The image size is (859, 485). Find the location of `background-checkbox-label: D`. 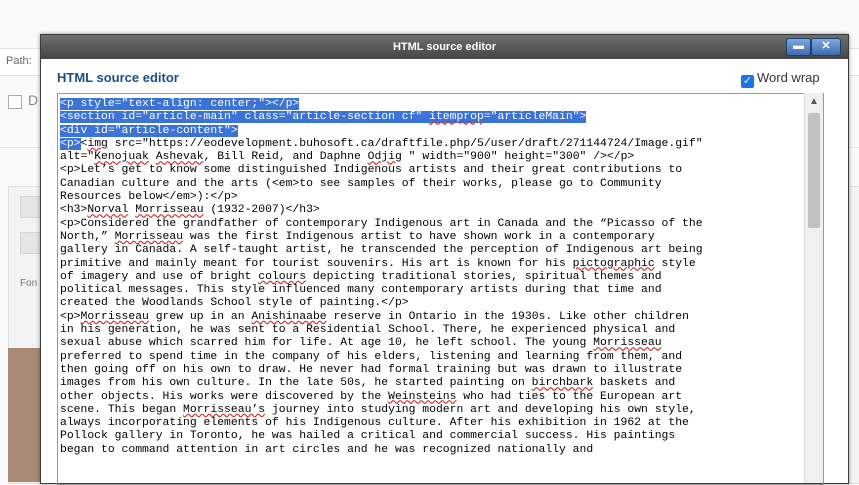

background-checkbox-label: D is located at coordinates (33, 100).